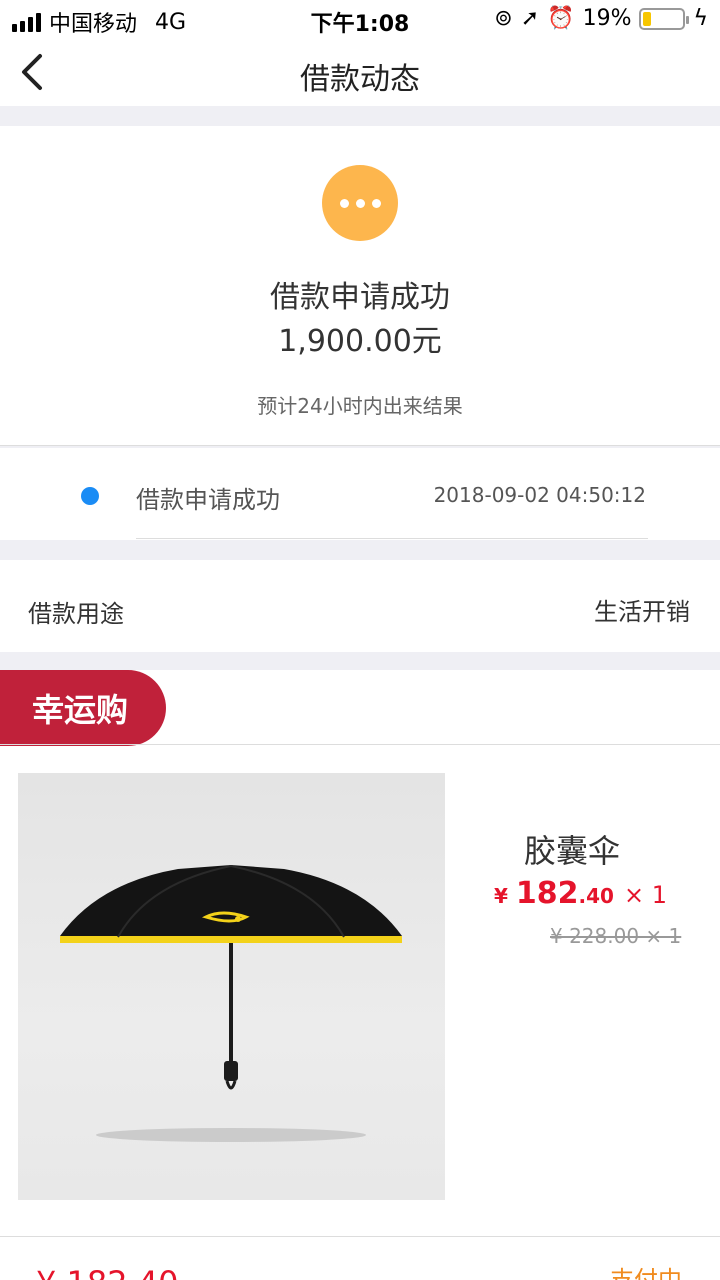 This screenshot has width=720, height=1280. I want to click on status-right: ⊚ ➚ ⏰ 19% ϟ, so click(601, 18).